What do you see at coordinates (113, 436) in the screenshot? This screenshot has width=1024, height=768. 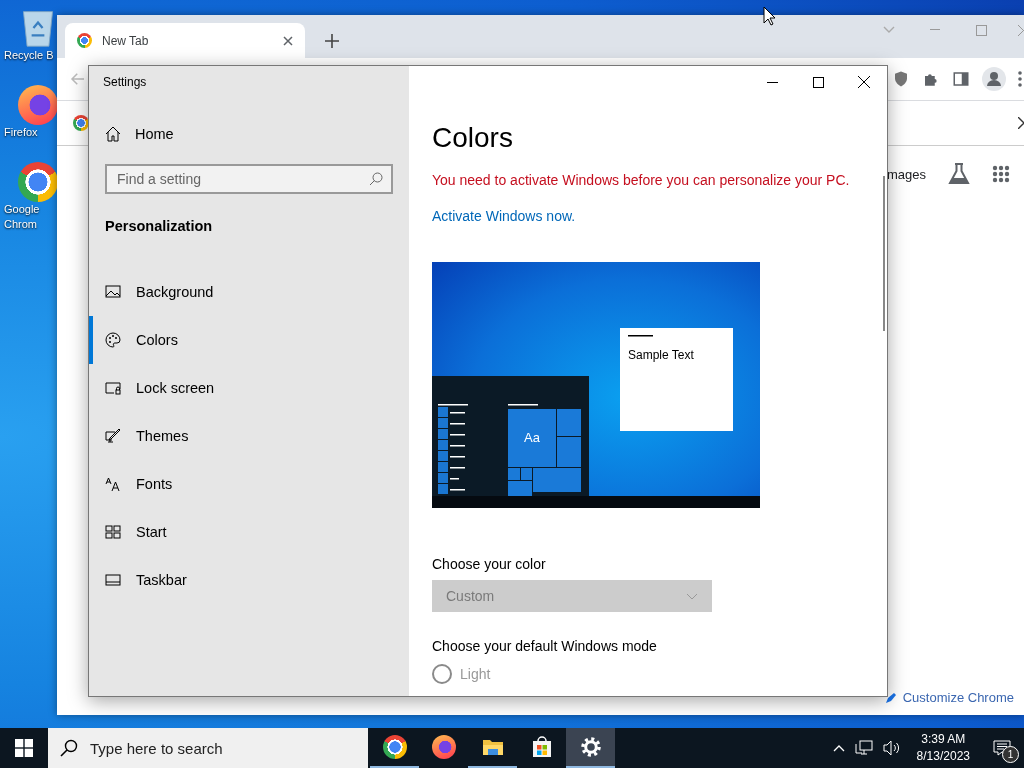 I see `pen-screen-icon` at bounding box center [113, 436].